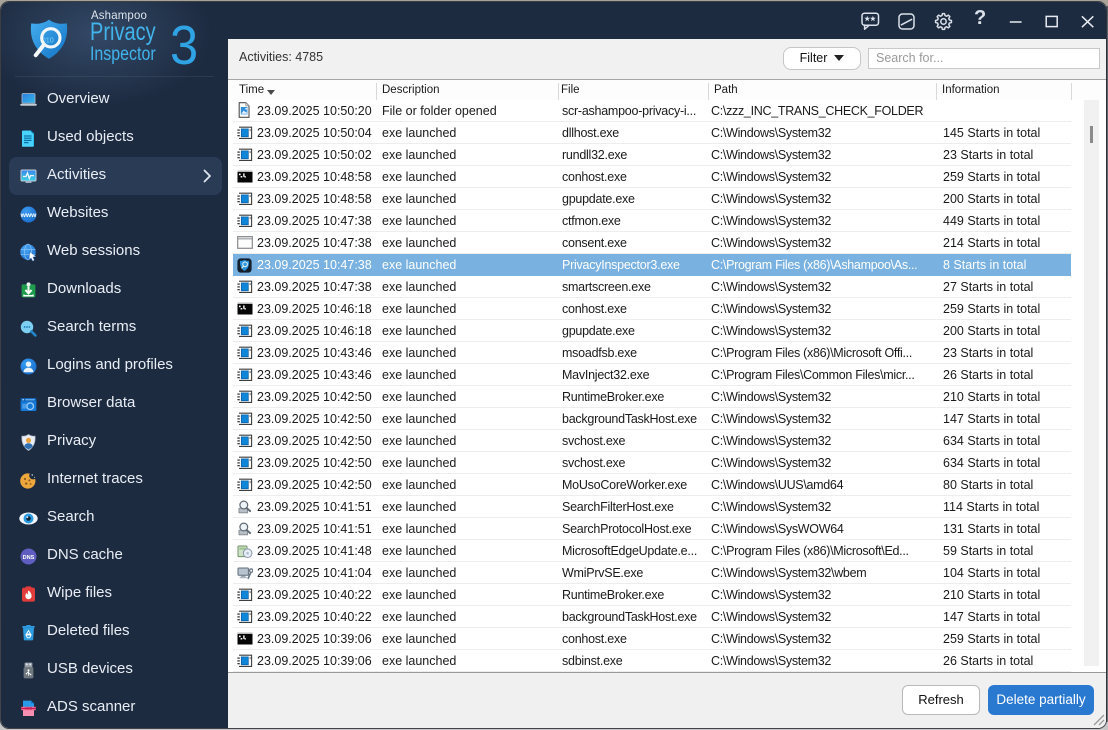  Describe the element at coordinates (29, 558) in the screenshot. I see `svg-text: DNS` at that location.